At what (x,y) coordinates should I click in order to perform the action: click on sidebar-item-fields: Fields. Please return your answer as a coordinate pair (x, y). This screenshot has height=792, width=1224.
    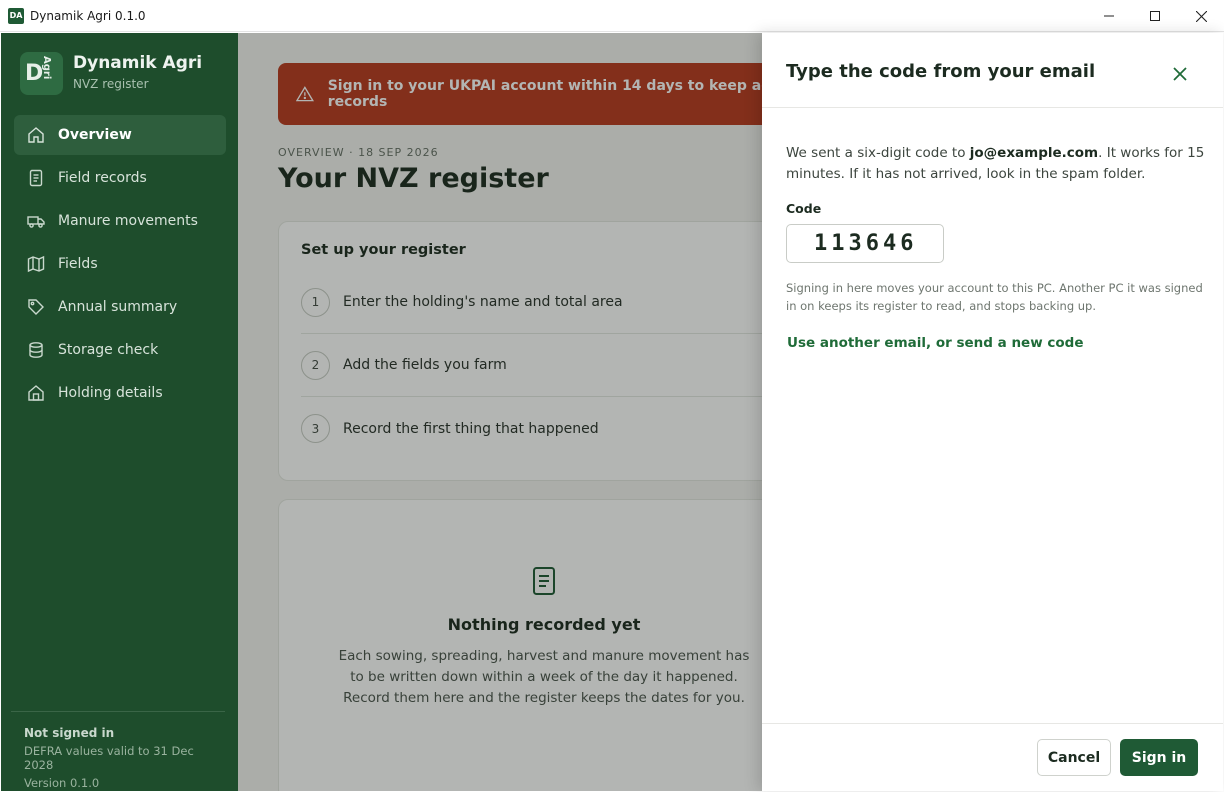
    Looking at the image, I should click on (120, 264).